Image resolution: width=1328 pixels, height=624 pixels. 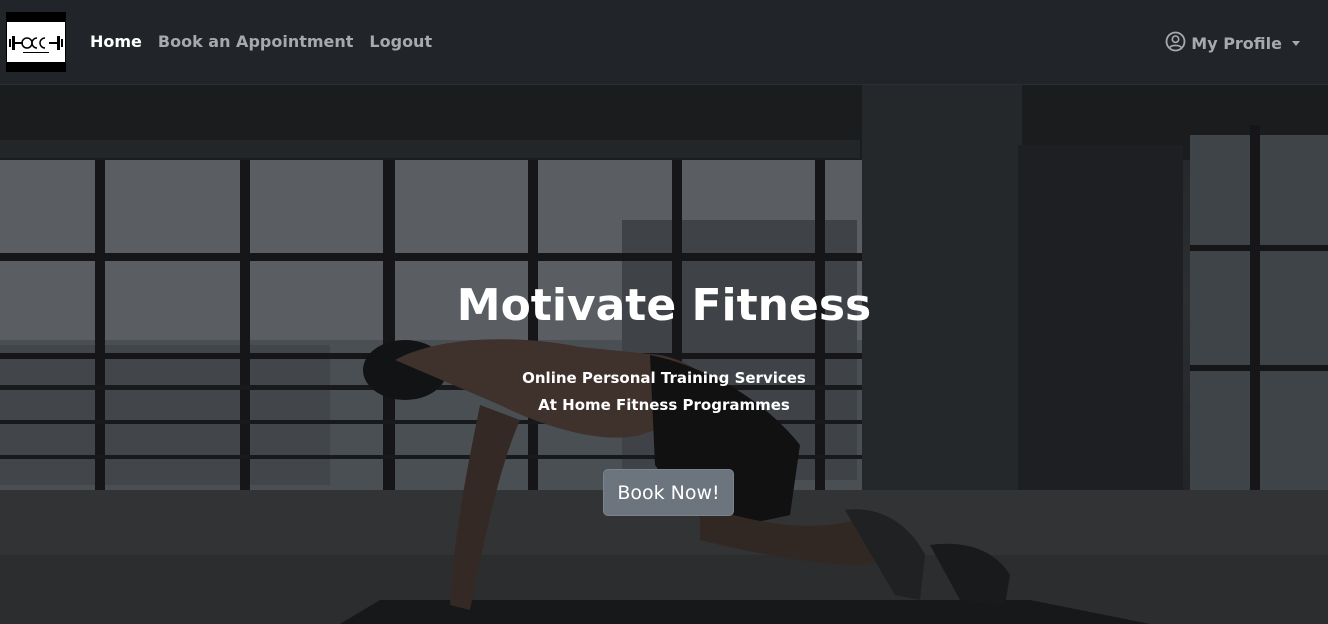 I want to click on book-now-button: Book Now!, so click(x=668, y=492).